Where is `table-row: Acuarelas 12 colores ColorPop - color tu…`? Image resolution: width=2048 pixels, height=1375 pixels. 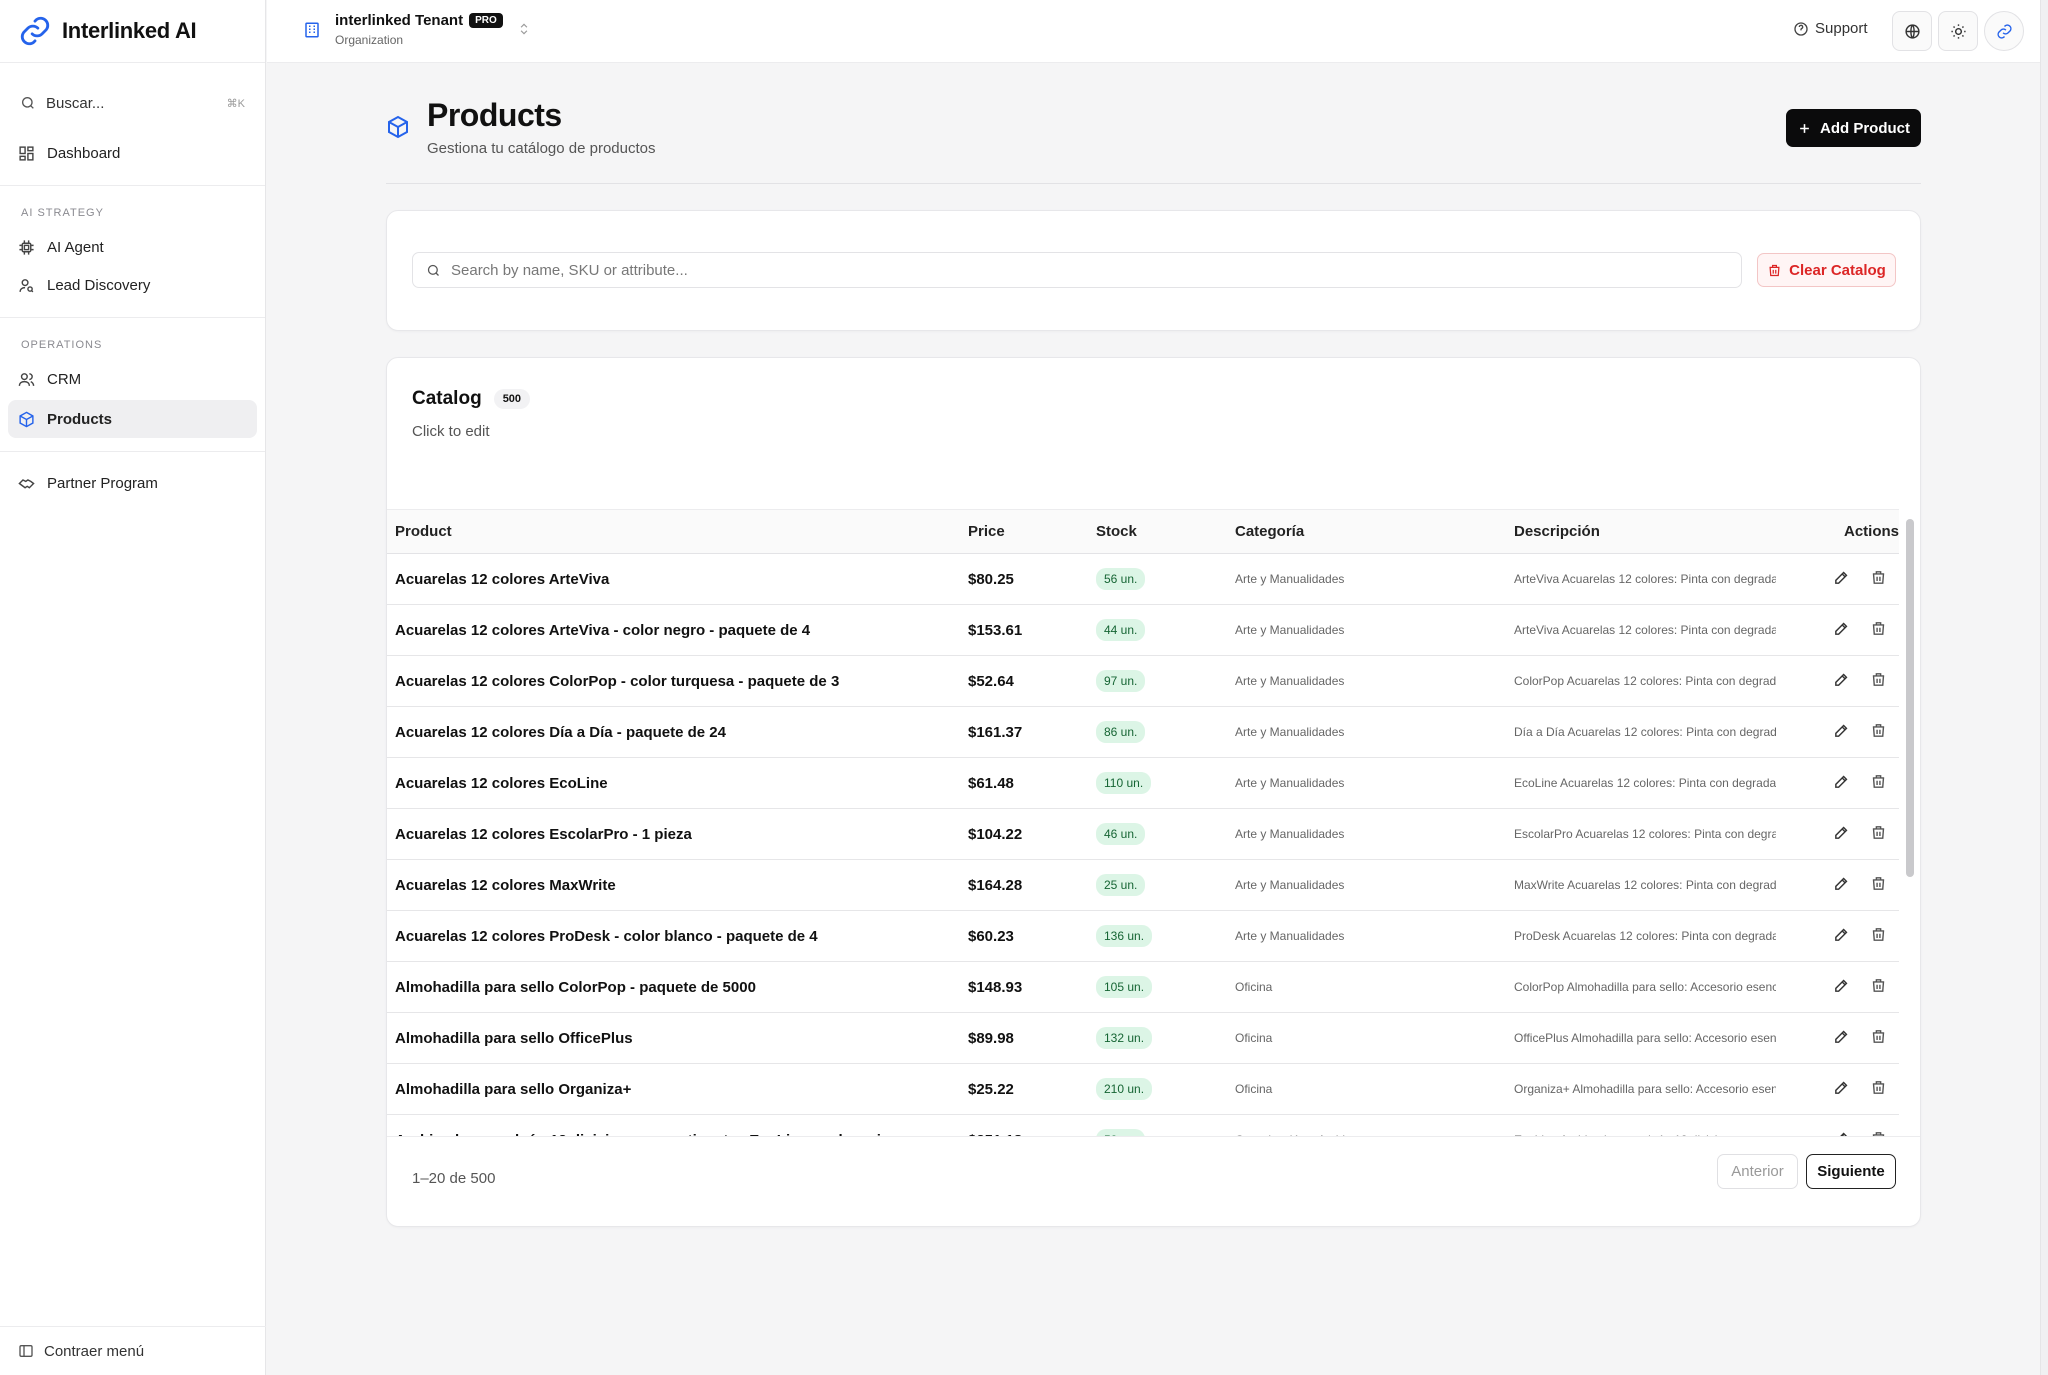 table-row: Acuarelas 12 colores ColorPop - color tu… is located at coordinates (1143, 681).